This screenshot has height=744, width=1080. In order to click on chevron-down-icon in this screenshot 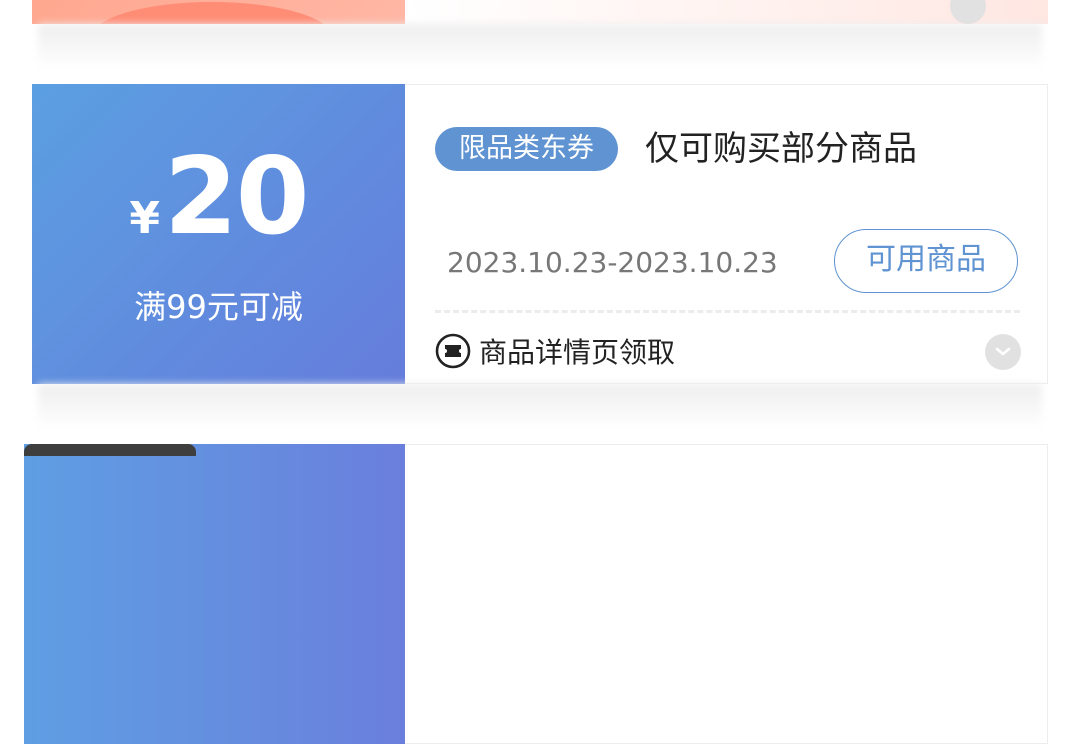, I will do `click(1003, 351)`.